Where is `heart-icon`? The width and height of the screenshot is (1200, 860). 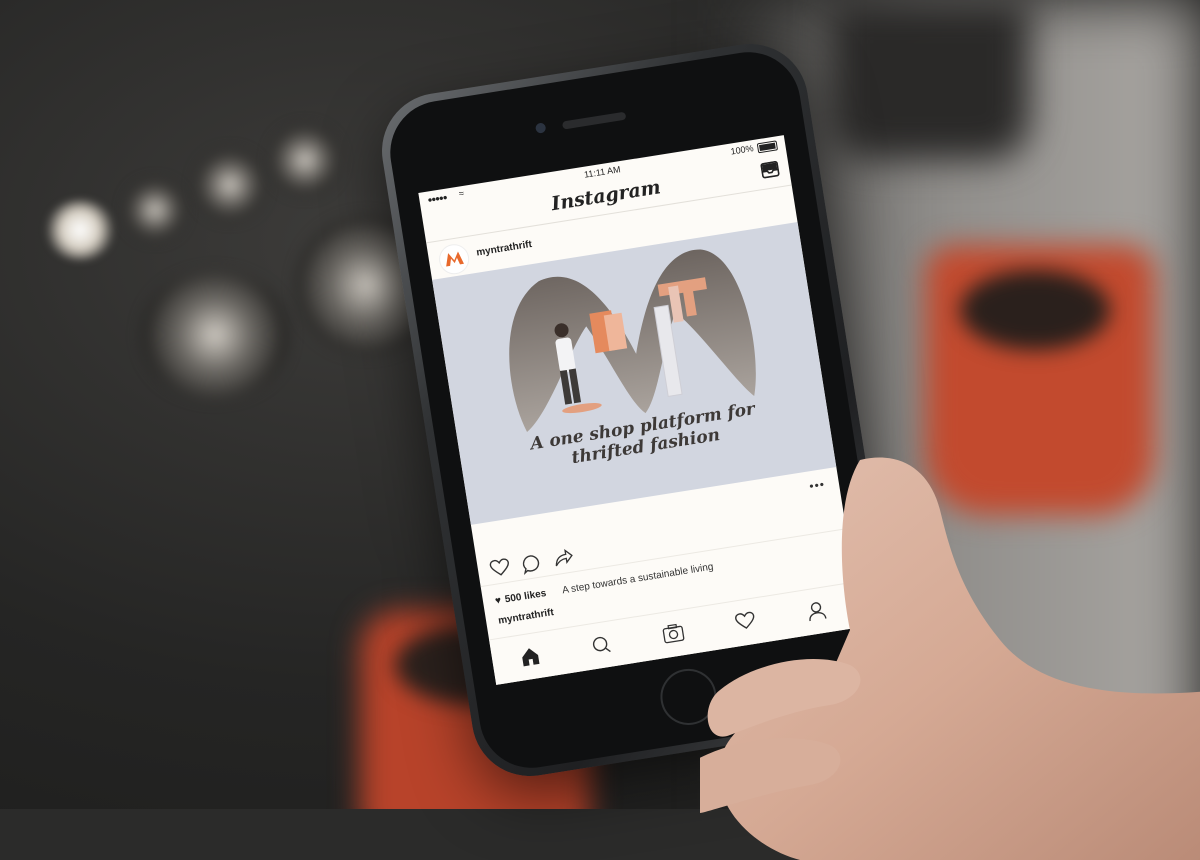
heart-icon is located at coordinates (500, 567).